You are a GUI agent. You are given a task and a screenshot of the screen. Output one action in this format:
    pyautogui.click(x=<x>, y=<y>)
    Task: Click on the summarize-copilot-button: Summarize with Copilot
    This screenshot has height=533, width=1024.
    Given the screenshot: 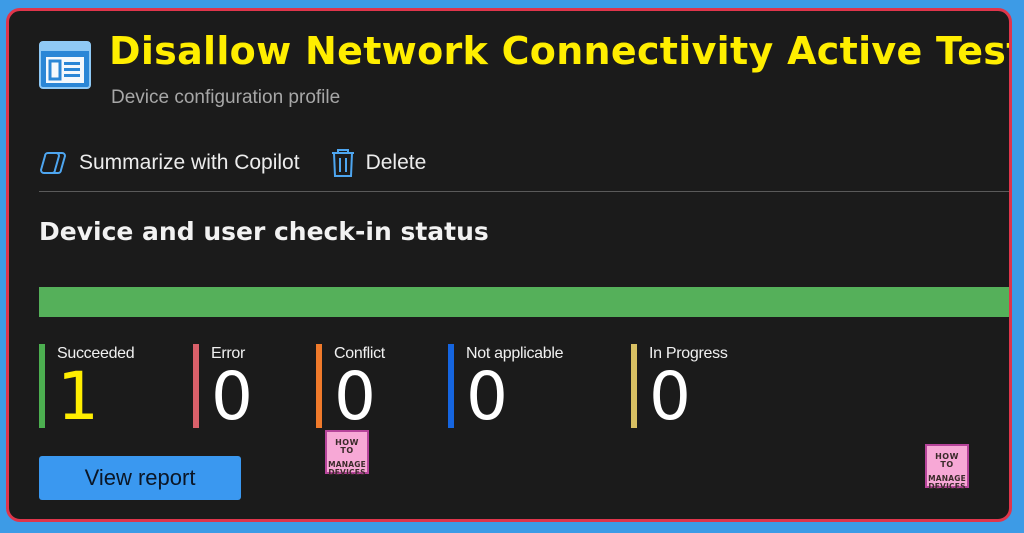 What is the action you would take?
    pyautogui.click(x=169, y=163)
    